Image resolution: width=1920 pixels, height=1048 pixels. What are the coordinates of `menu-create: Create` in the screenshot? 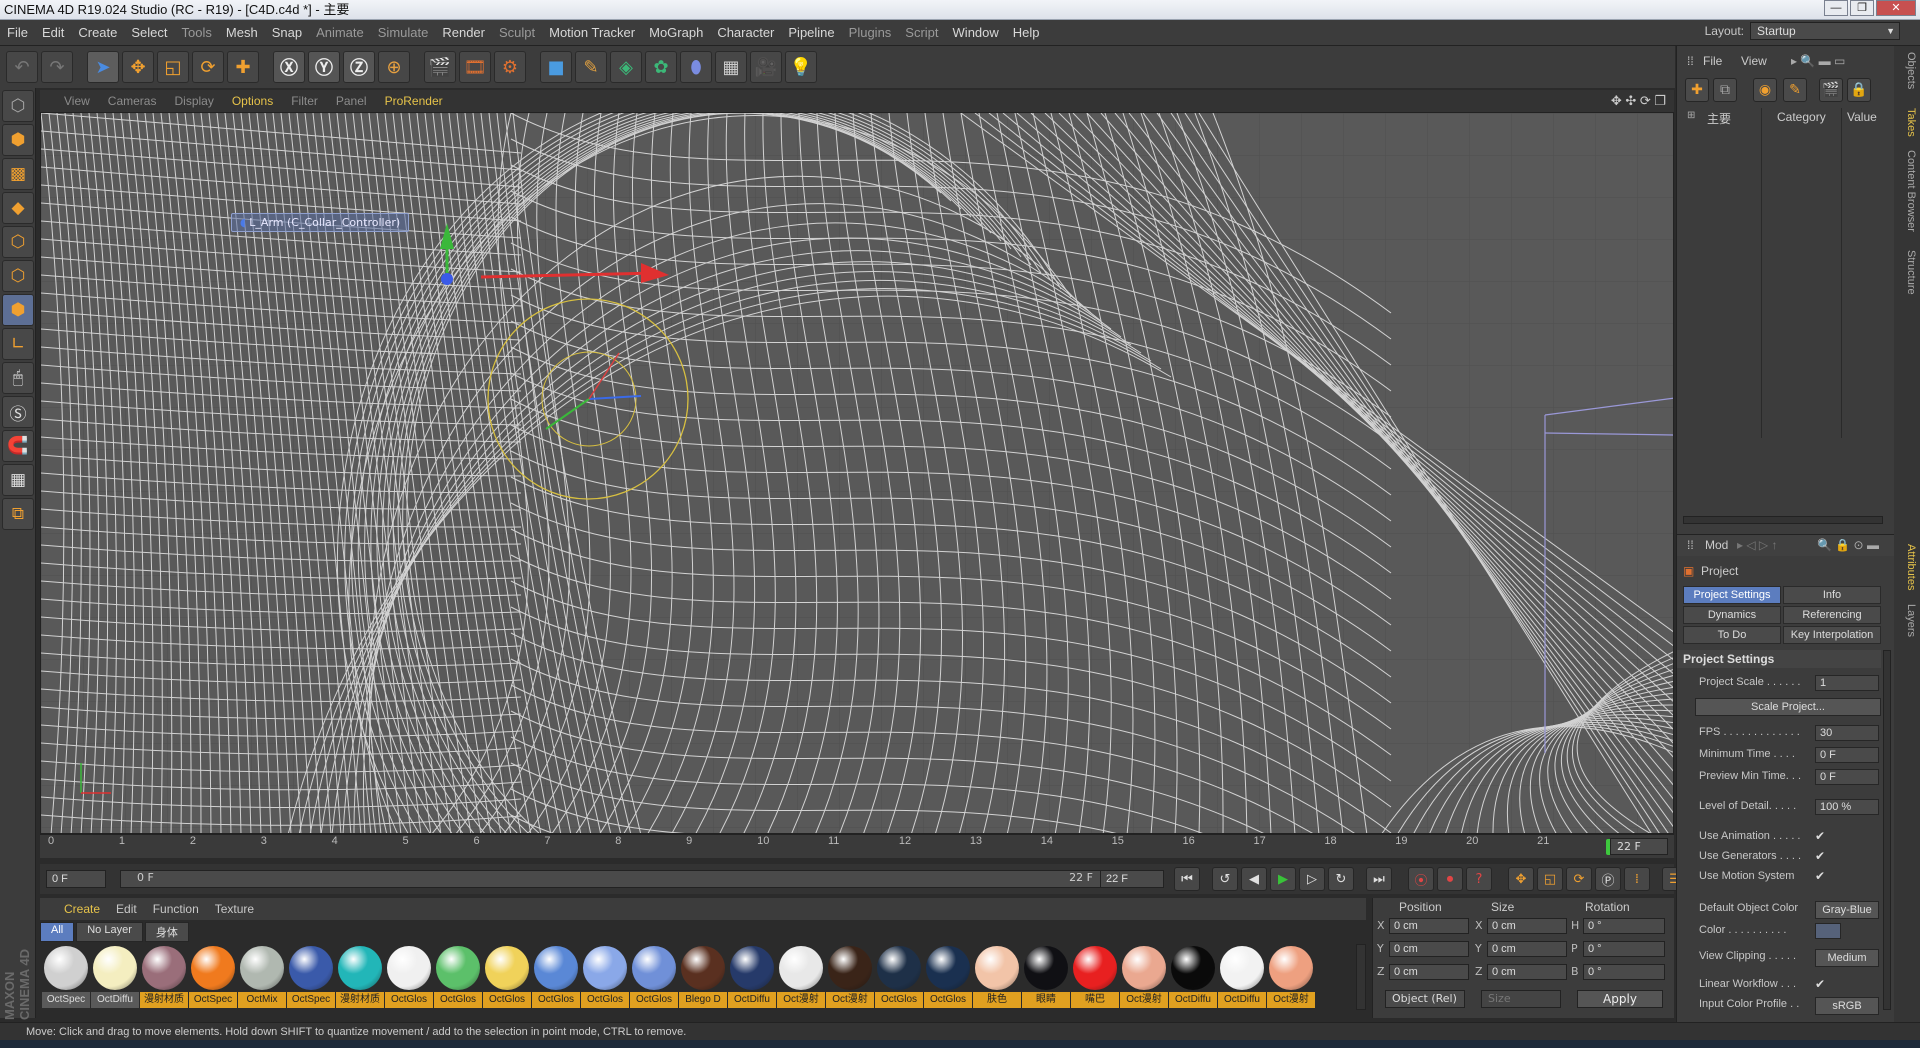 It's located at (97, 32).